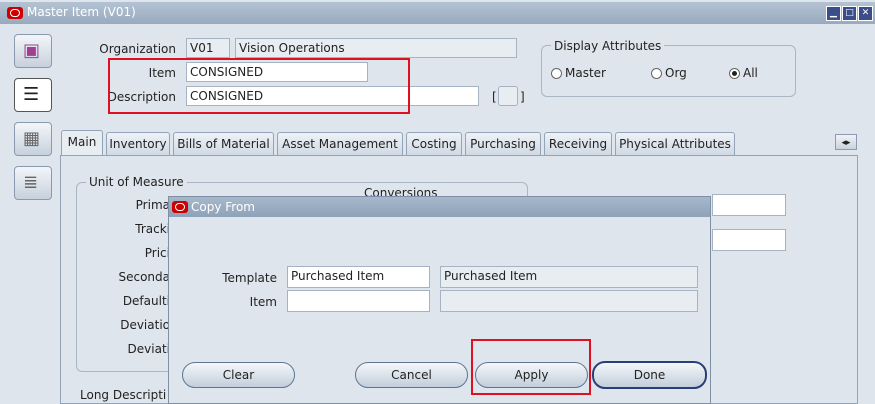  What do you see at coordinates (849, 13) in the screenshot?
I see `maximize-icon: □` at bounding box center [849, 13].